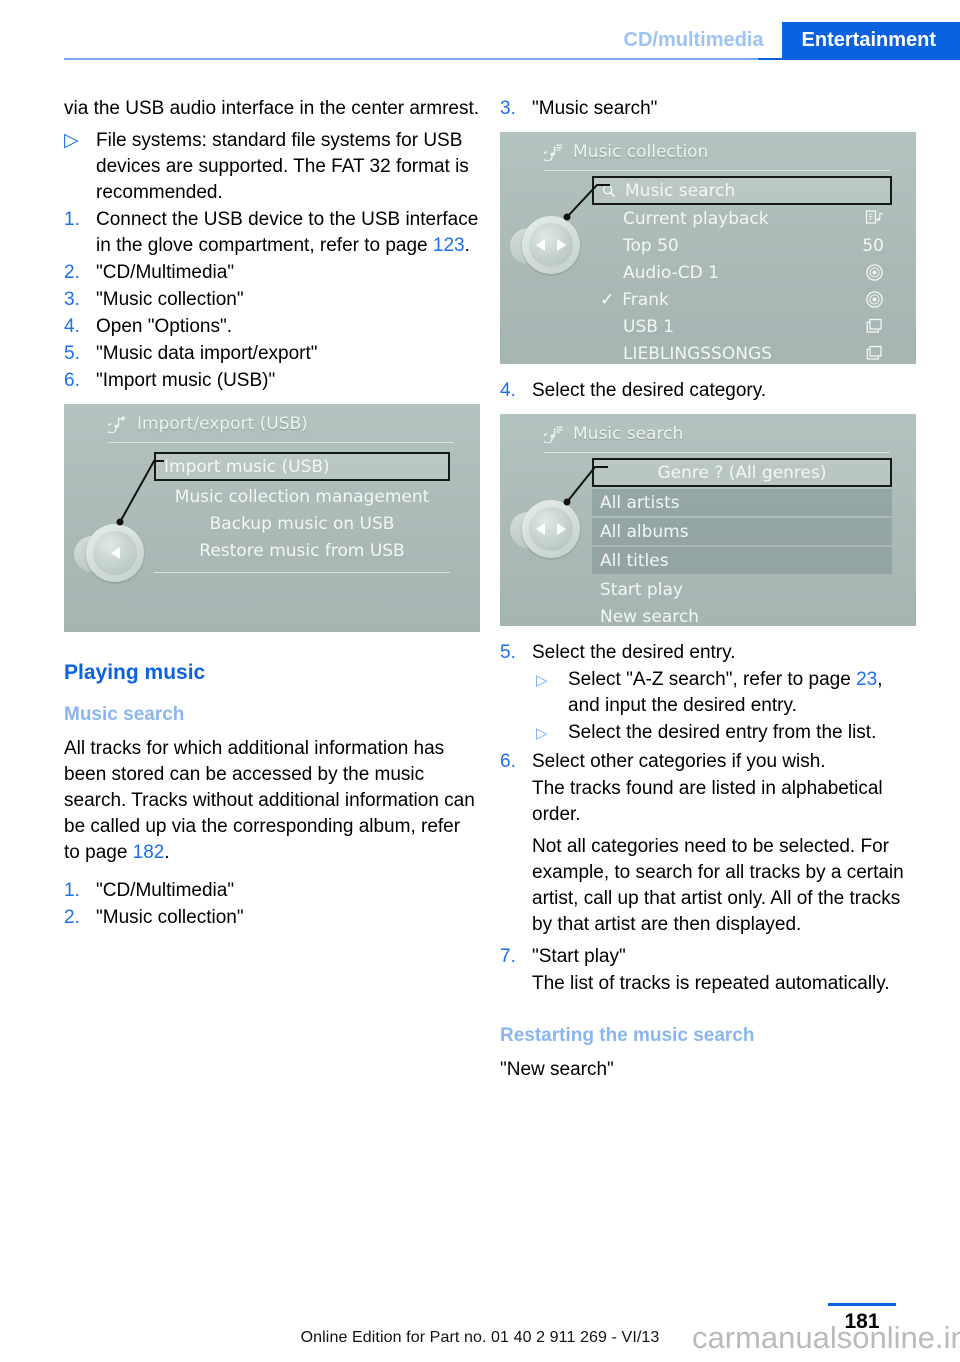  Describe the element at coordinates (118, 424) in the screenshot. I see `music-note-plus-icon` at that location.